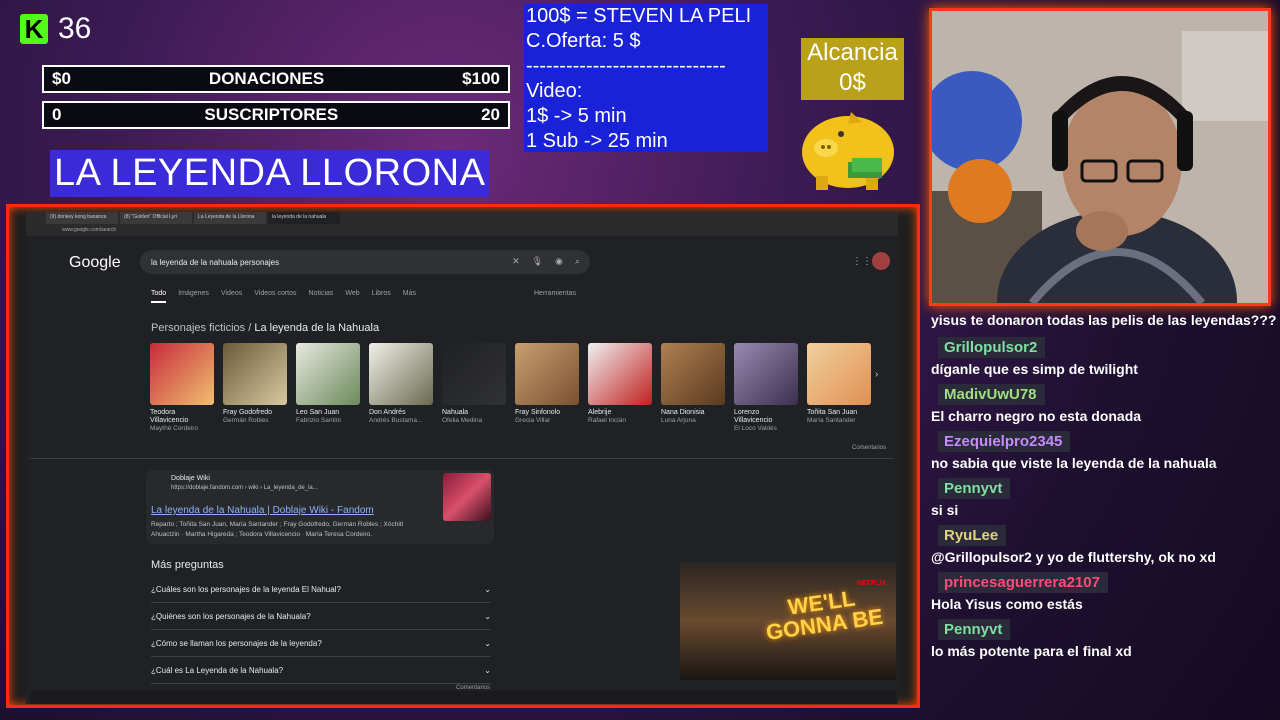  What do you see at coordinates (462, 230) in the screenshot?
I see `address-bar: www.google.com/search` at bounding box center [462, 230].